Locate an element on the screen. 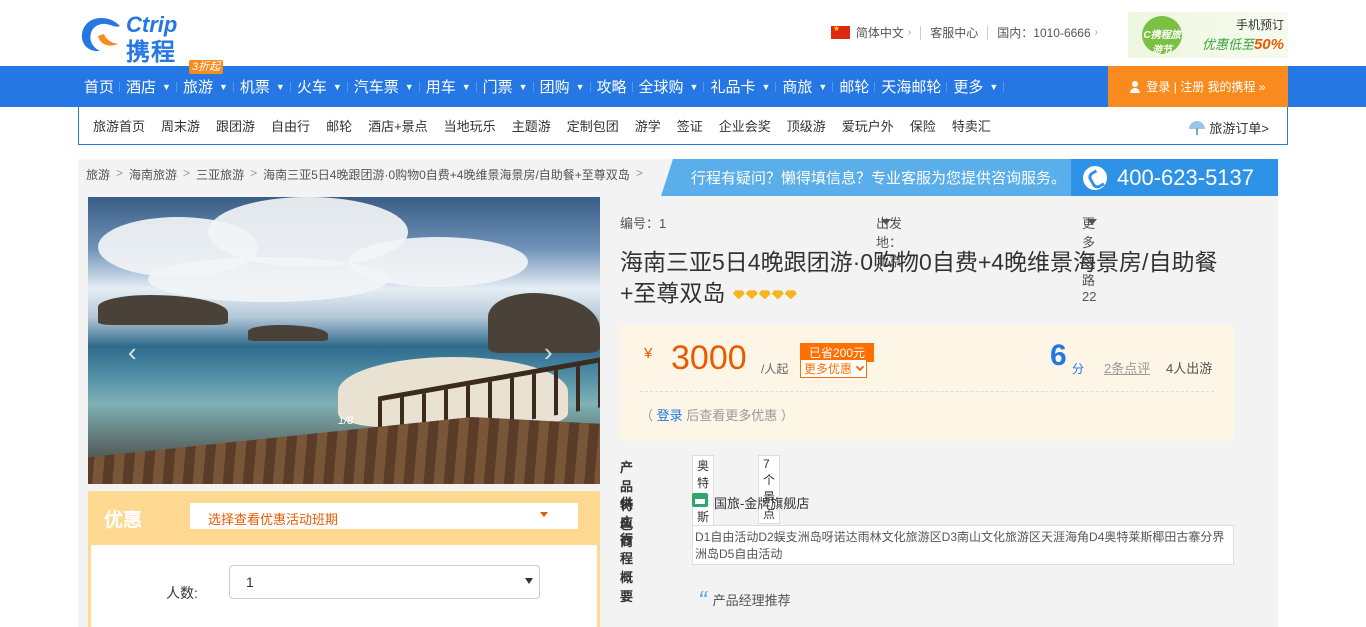 The width and height of the screenshot is (1366, 627). more-routes-selector: 更多线路22 is located at coordinates (1089, 258).